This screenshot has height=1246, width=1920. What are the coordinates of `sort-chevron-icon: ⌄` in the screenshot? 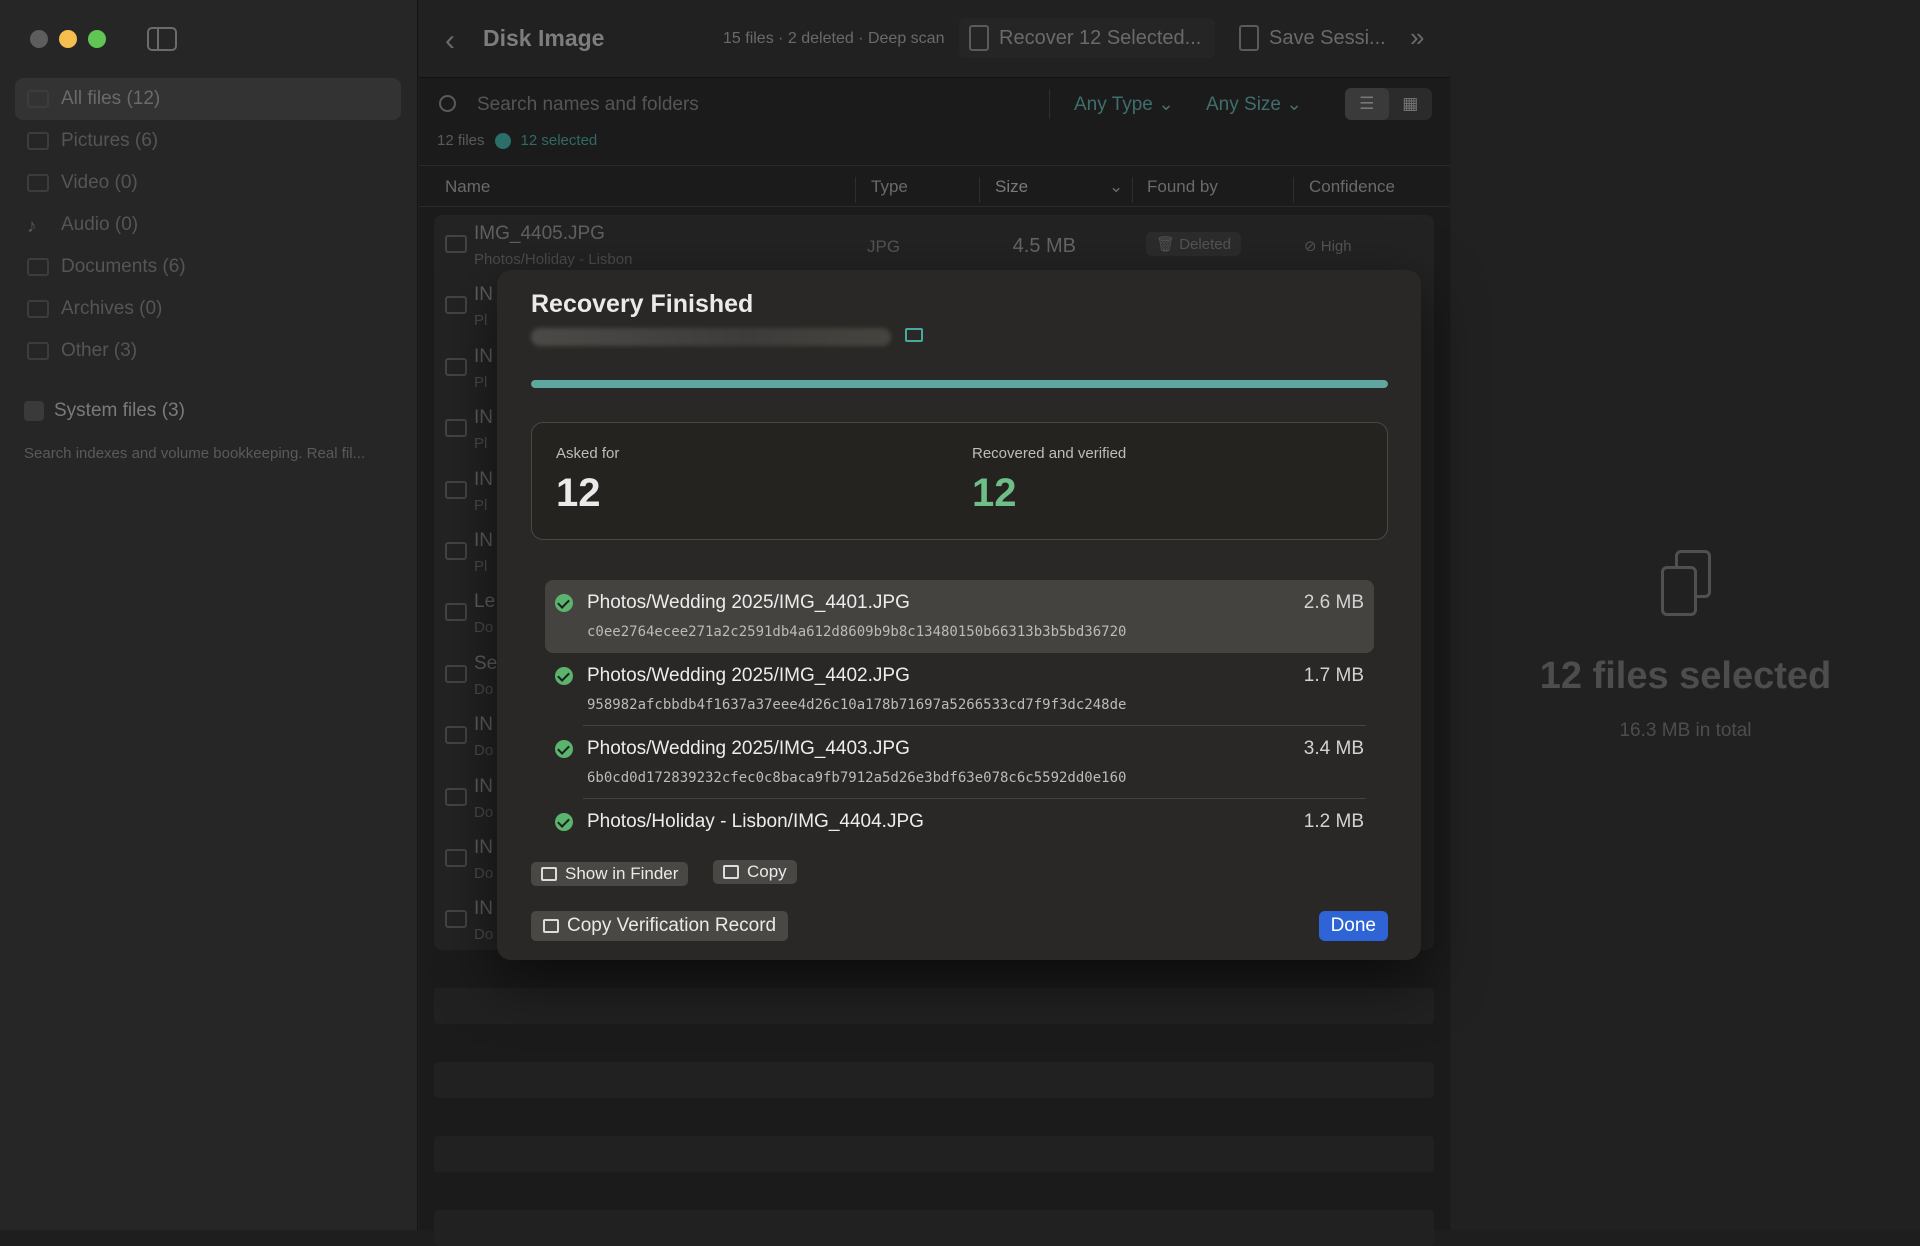 It's located at (1116, 187).